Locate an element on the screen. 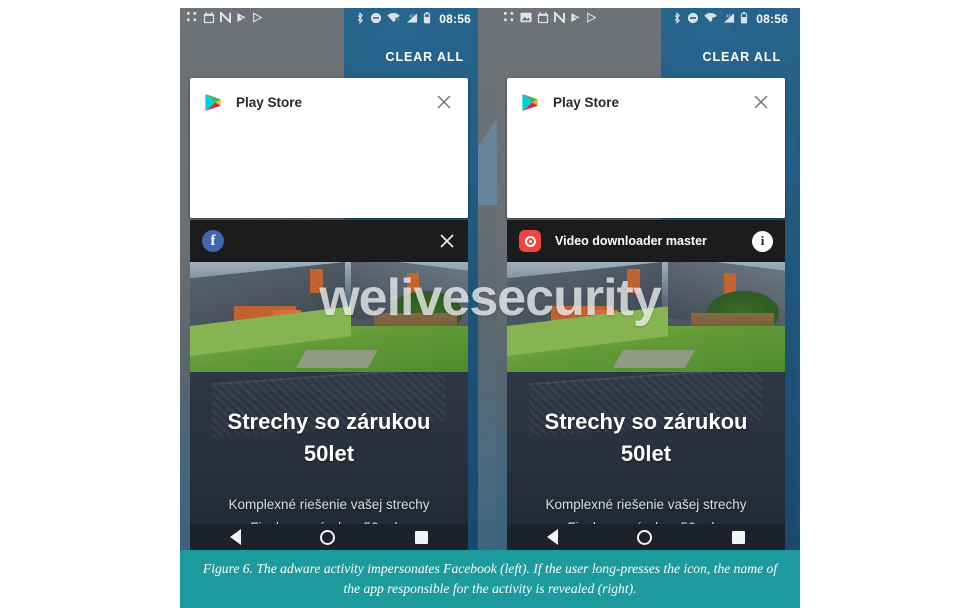 This screenshot has width=980, height=608. video-downloader-icon is located at coordinates (530, 241).